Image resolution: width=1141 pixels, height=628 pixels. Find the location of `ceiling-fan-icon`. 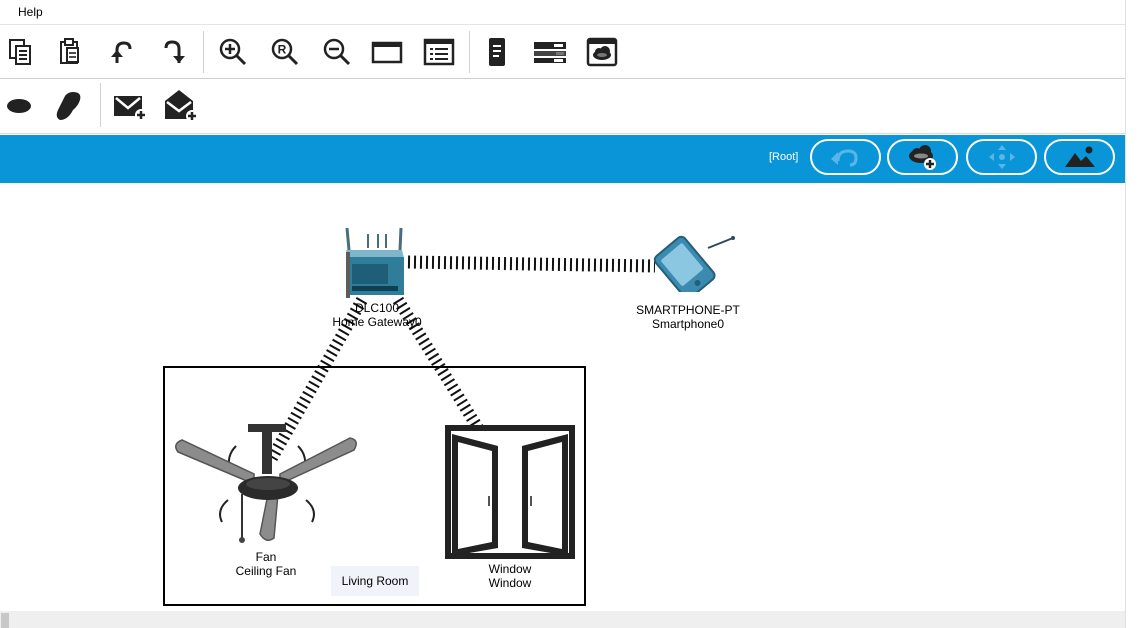

ceiling-fan-icon is located at coordinates (266, 483).